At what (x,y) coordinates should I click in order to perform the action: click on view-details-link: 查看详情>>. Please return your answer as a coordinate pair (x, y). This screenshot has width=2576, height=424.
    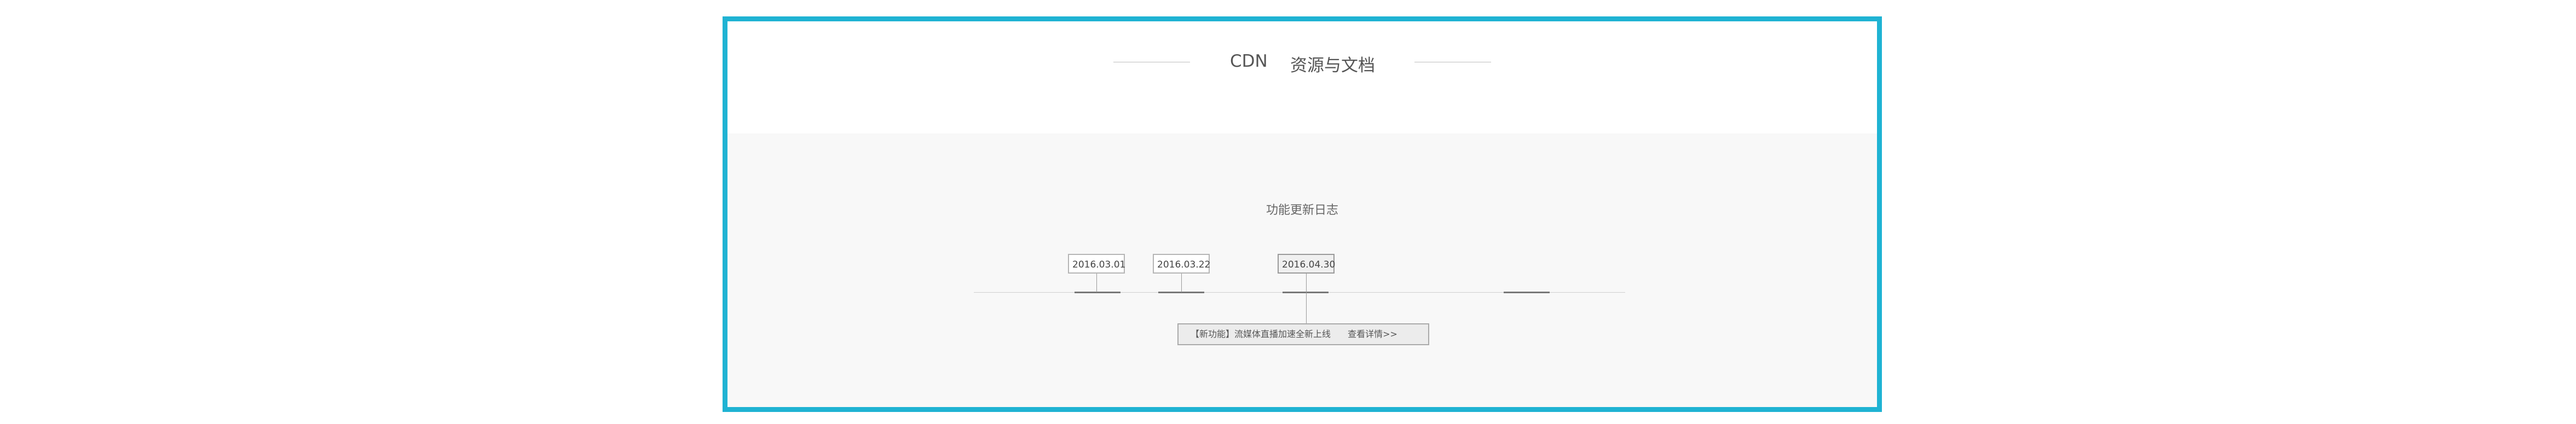
    Looking at the image, I should click on (1372, 334).